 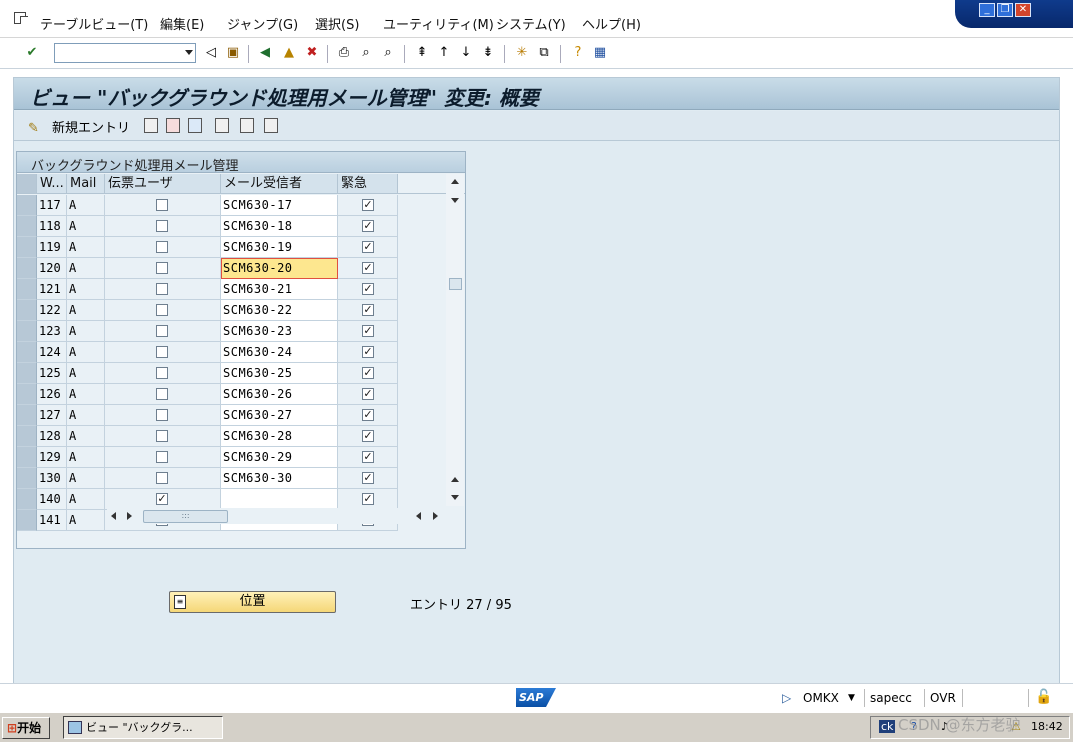 What do you see at coordinates (162, 499) in the screenshot?
I see `user-checkbox: ✓` at bounding box center [162, 499].